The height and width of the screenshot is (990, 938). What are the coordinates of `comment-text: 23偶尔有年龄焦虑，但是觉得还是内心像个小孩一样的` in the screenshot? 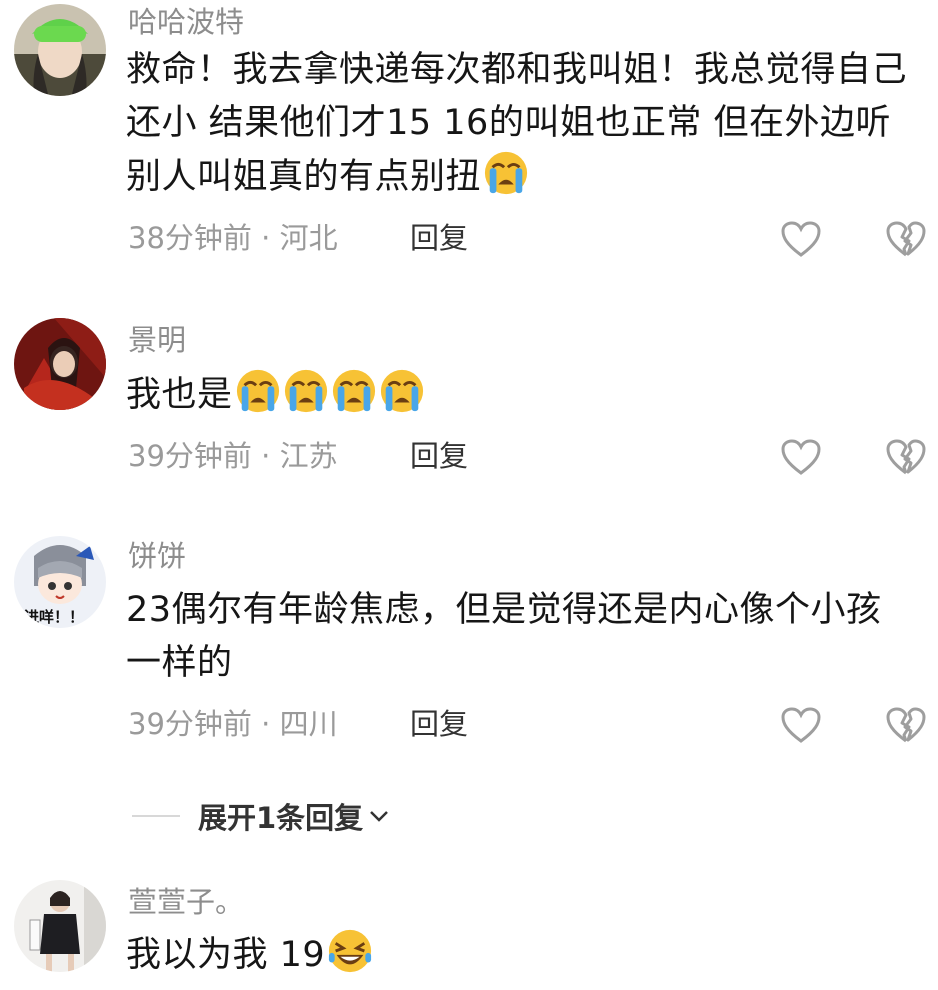 It's located at (504, 636).